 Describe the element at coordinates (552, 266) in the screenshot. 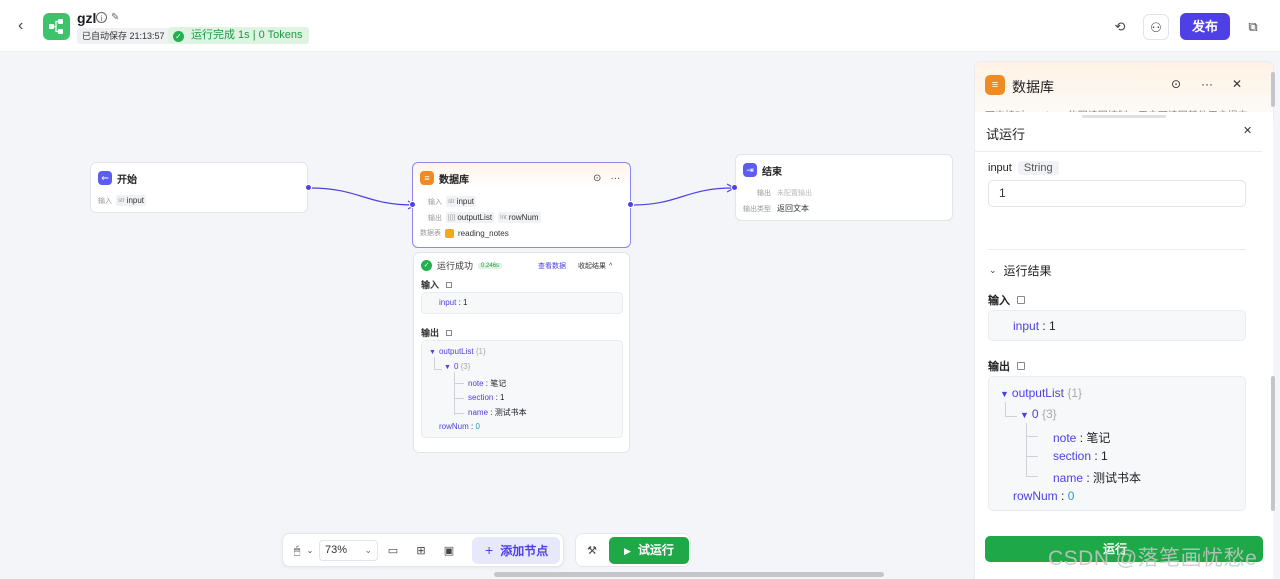

I see `view-data-link: 查看数据` at that location.